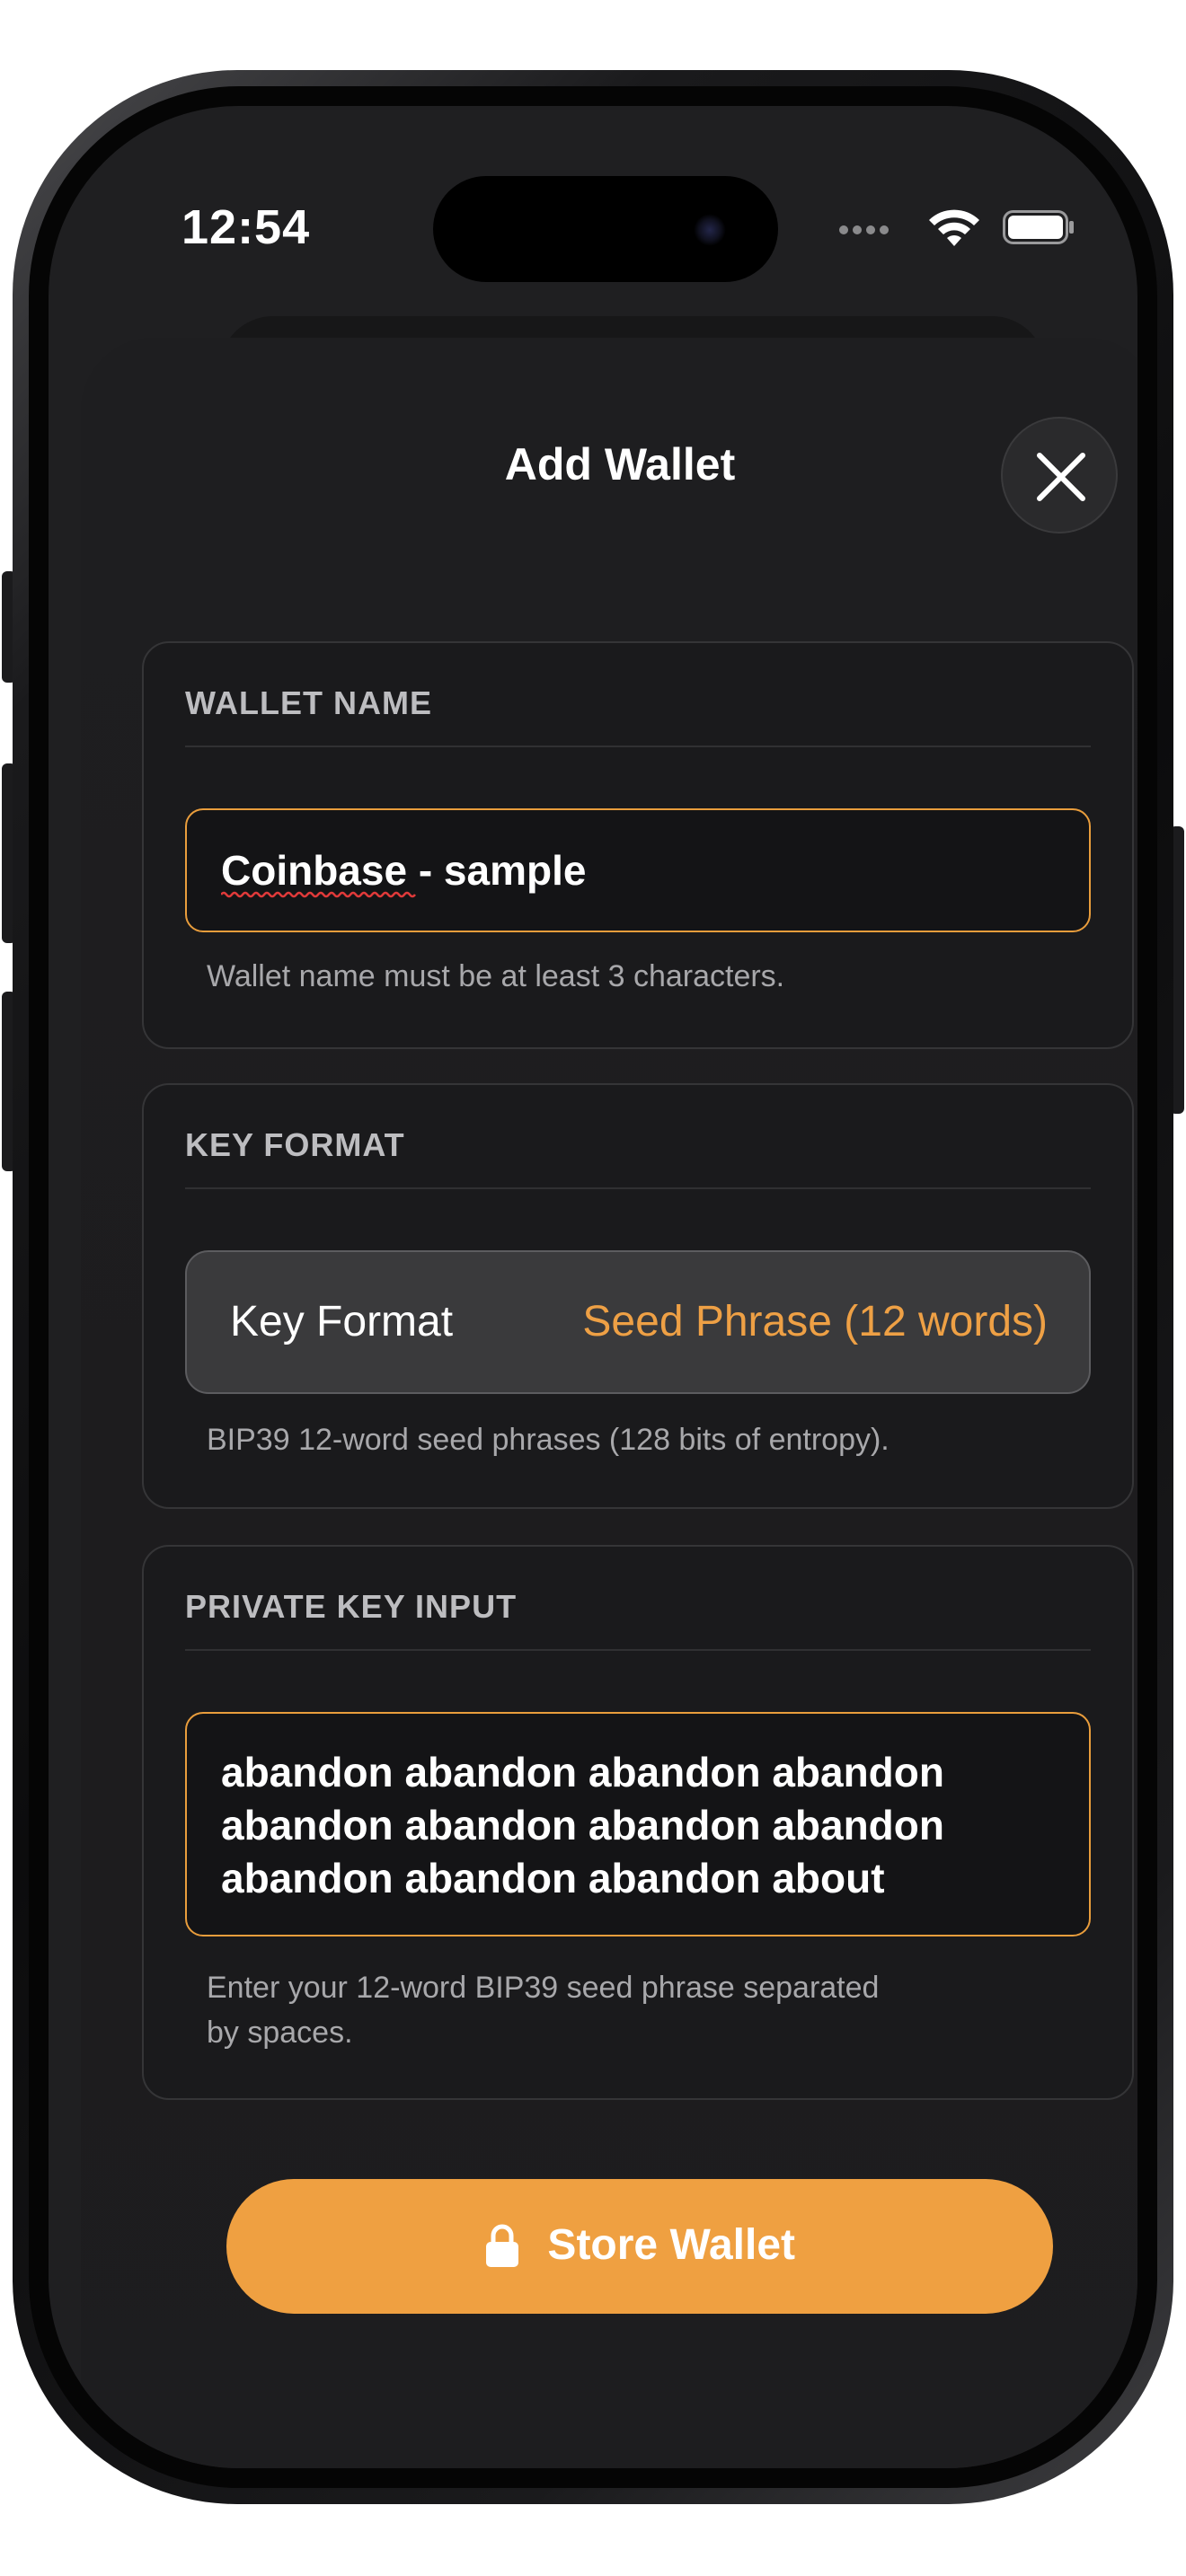 This screenshot has height=2576, width=1186. What do you see at coordinates (351, 1606) in the screenshot?
I see `private-key-section-label: PRIVATE KEY INPUT` at bounding box center [351, 1606].